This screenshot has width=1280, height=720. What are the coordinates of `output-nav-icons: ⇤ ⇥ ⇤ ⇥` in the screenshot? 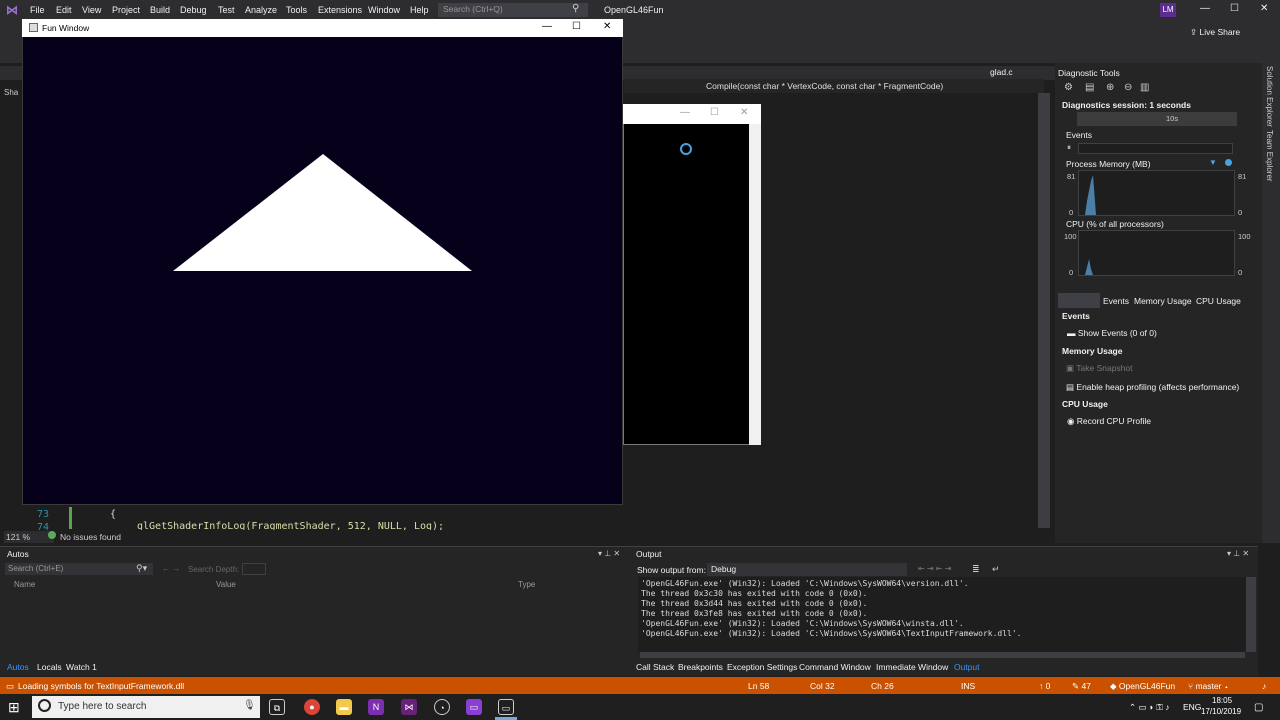 It's located at (934, 568).